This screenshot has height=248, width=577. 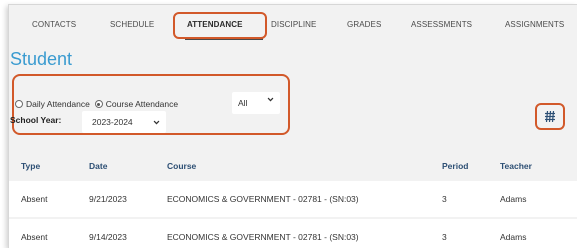 I want to click on attendance-tab-highlight, so click(x=220, y=25).